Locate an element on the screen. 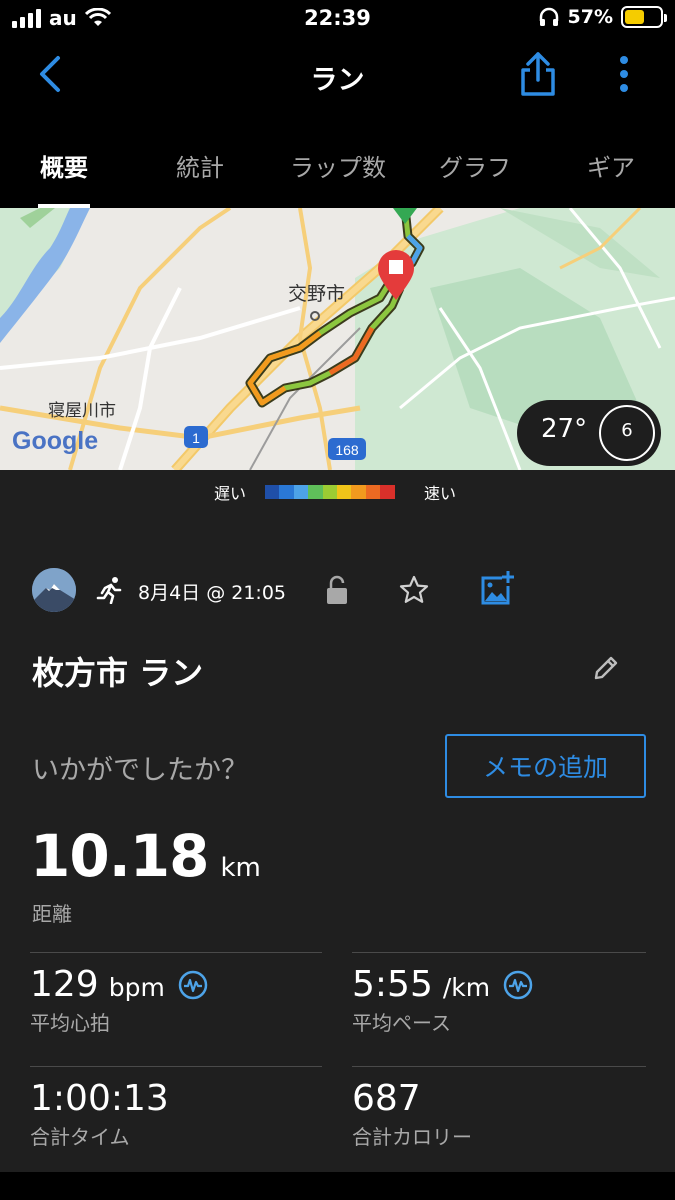 The image size is (675, 1200). distance-unit: km is located at coordinates (240, 868).